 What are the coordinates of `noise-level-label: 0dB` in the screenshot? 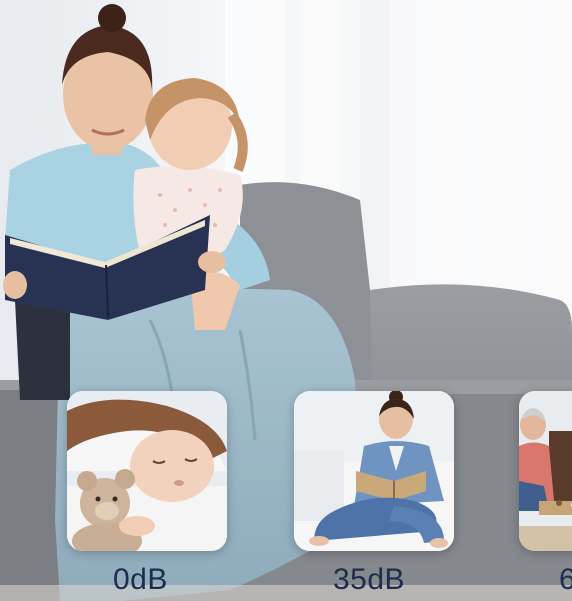 It's located at (140, 579).